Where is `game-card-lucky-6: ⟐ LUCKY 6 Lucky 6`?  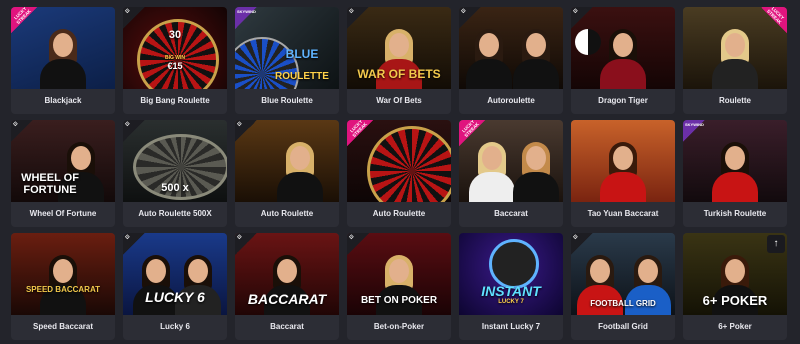
game-card-lucky-6: ⟐ LUCKY 6 Lucky 6 is located at coordinates (175, 286).